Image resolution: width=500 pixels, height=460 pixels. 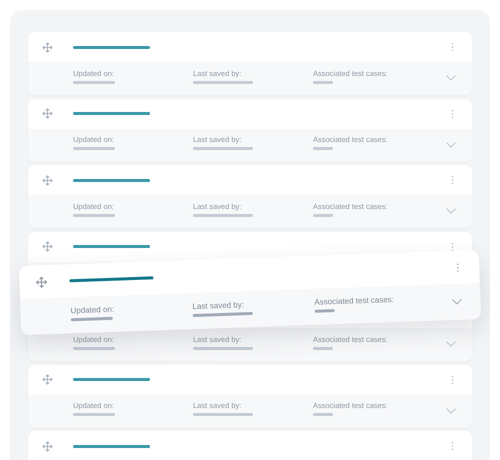 What do you see at coordinates (354, 300) in the screenshot?
I see `field-label: Associated test cases:` at bounding box center [354, 300].